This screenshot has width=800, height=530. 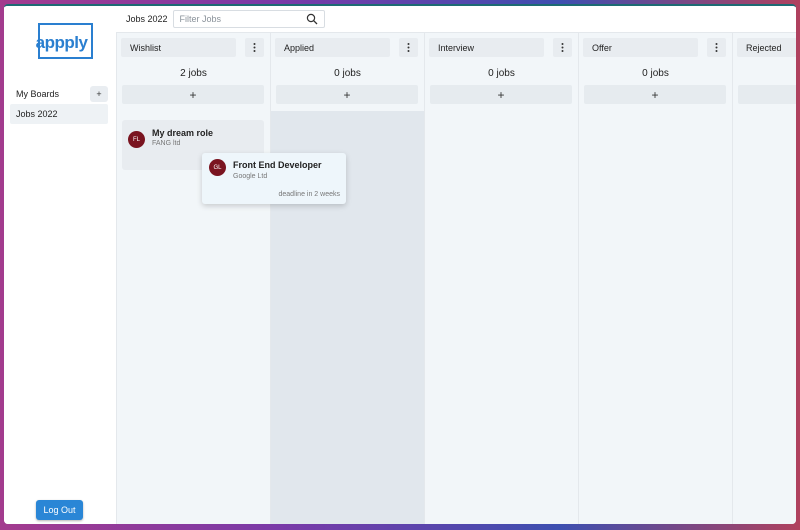 I want to click on search-placeholder: Filter Jobs, so click(x=200, y=19).